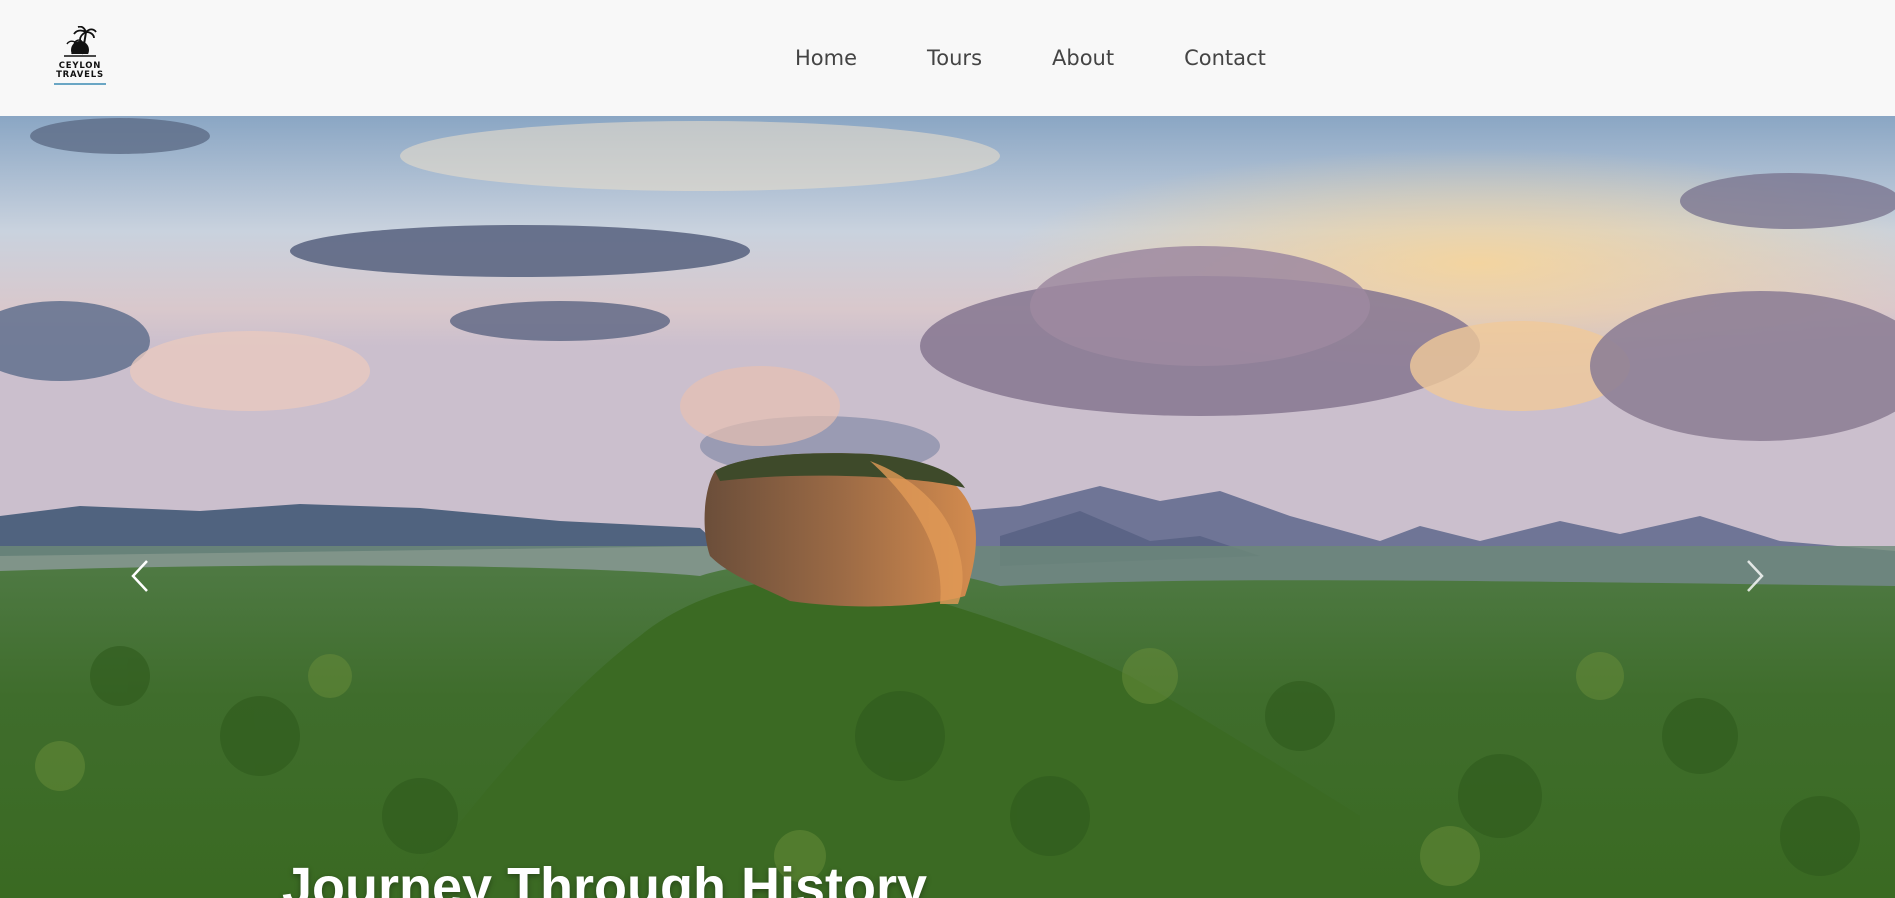  I want to click on palm-tree-sunset-icon, so click(80, 44).